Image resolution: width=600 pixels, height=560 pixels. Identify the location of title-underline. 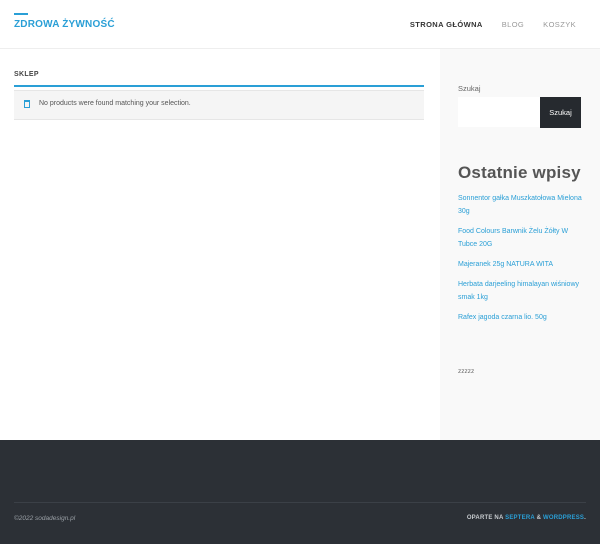
(219, 86).